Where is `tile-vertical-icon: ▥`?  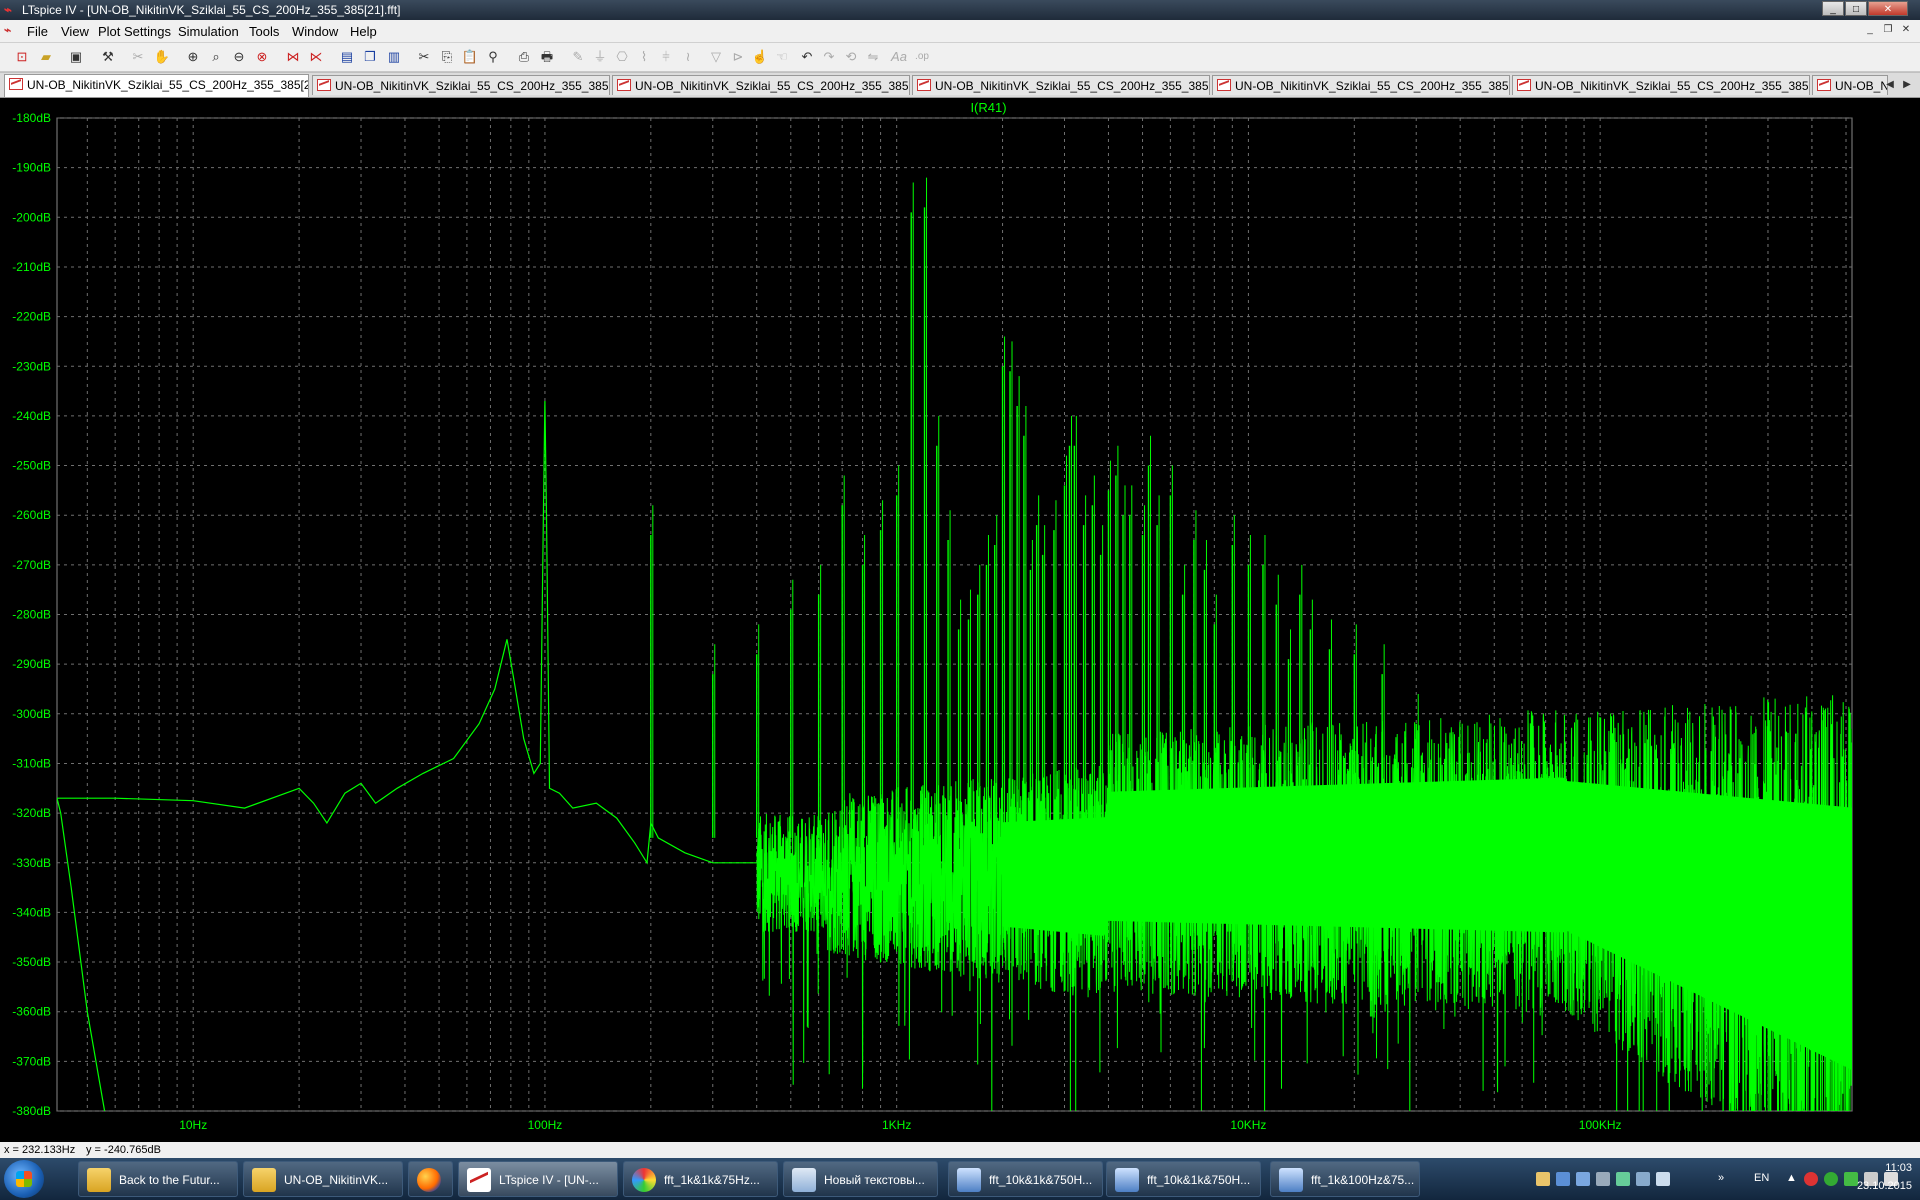
tile-vertical-icon: ▥ is located at coordinates (394, 57).